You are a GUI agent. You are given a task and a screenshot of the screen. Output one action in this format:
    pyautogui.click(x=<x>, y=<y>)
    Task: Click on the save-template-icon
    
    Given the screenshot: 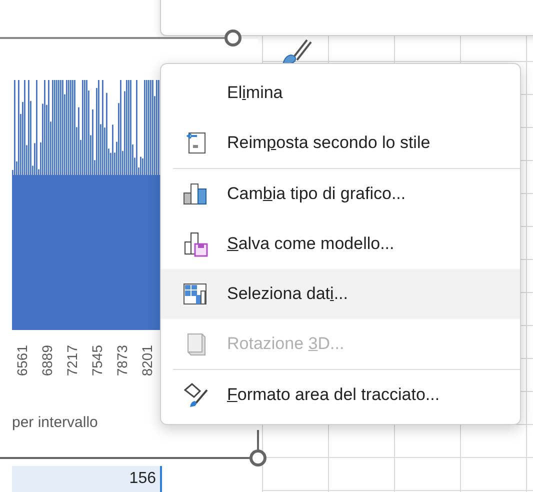 What is the action you would take?
    pyautogui.click(x=196, y=244)
    